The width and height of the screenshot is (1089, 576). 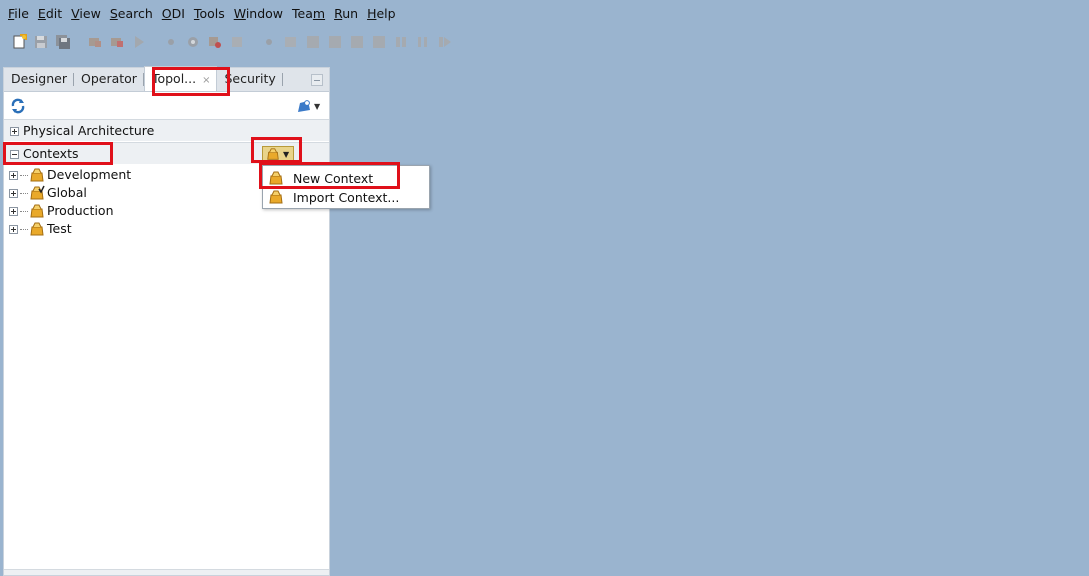 What do you see at coordinates (89, 174) in the screenshot?
I see `tree-item-label: Development` at bounding box center [89, 174].